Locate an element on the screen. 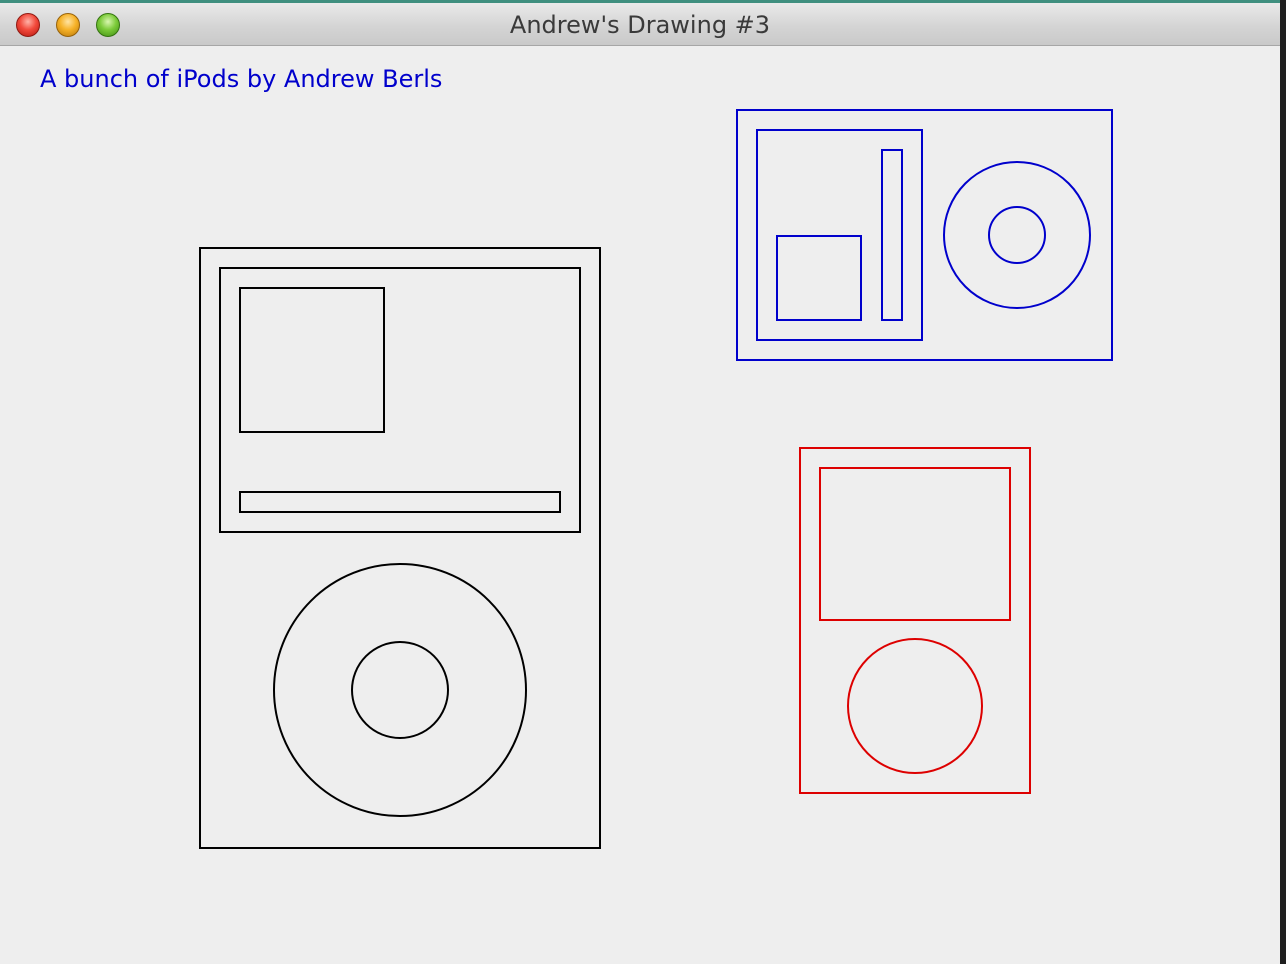  large-ipod-click-wheel is located at coordinates (400, 690).